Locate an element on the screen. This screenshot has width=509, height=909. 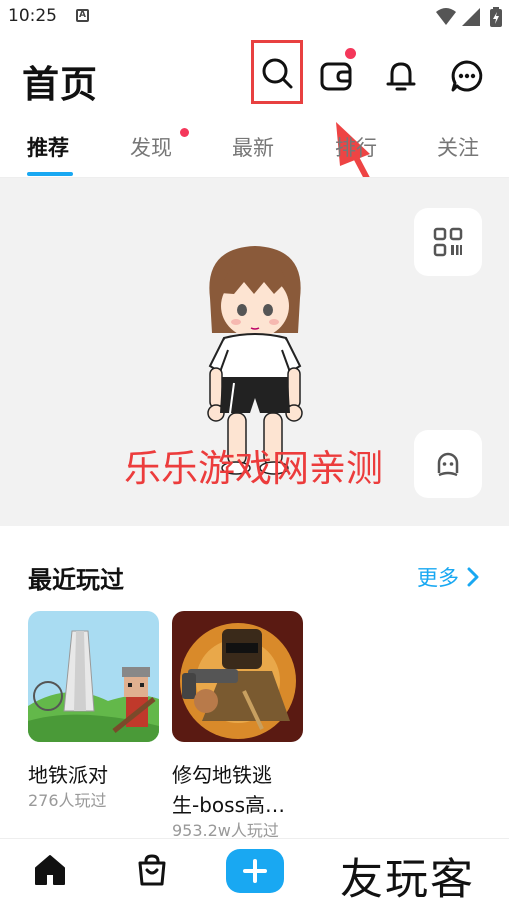
home-icon is located at coordinates (50, 870).